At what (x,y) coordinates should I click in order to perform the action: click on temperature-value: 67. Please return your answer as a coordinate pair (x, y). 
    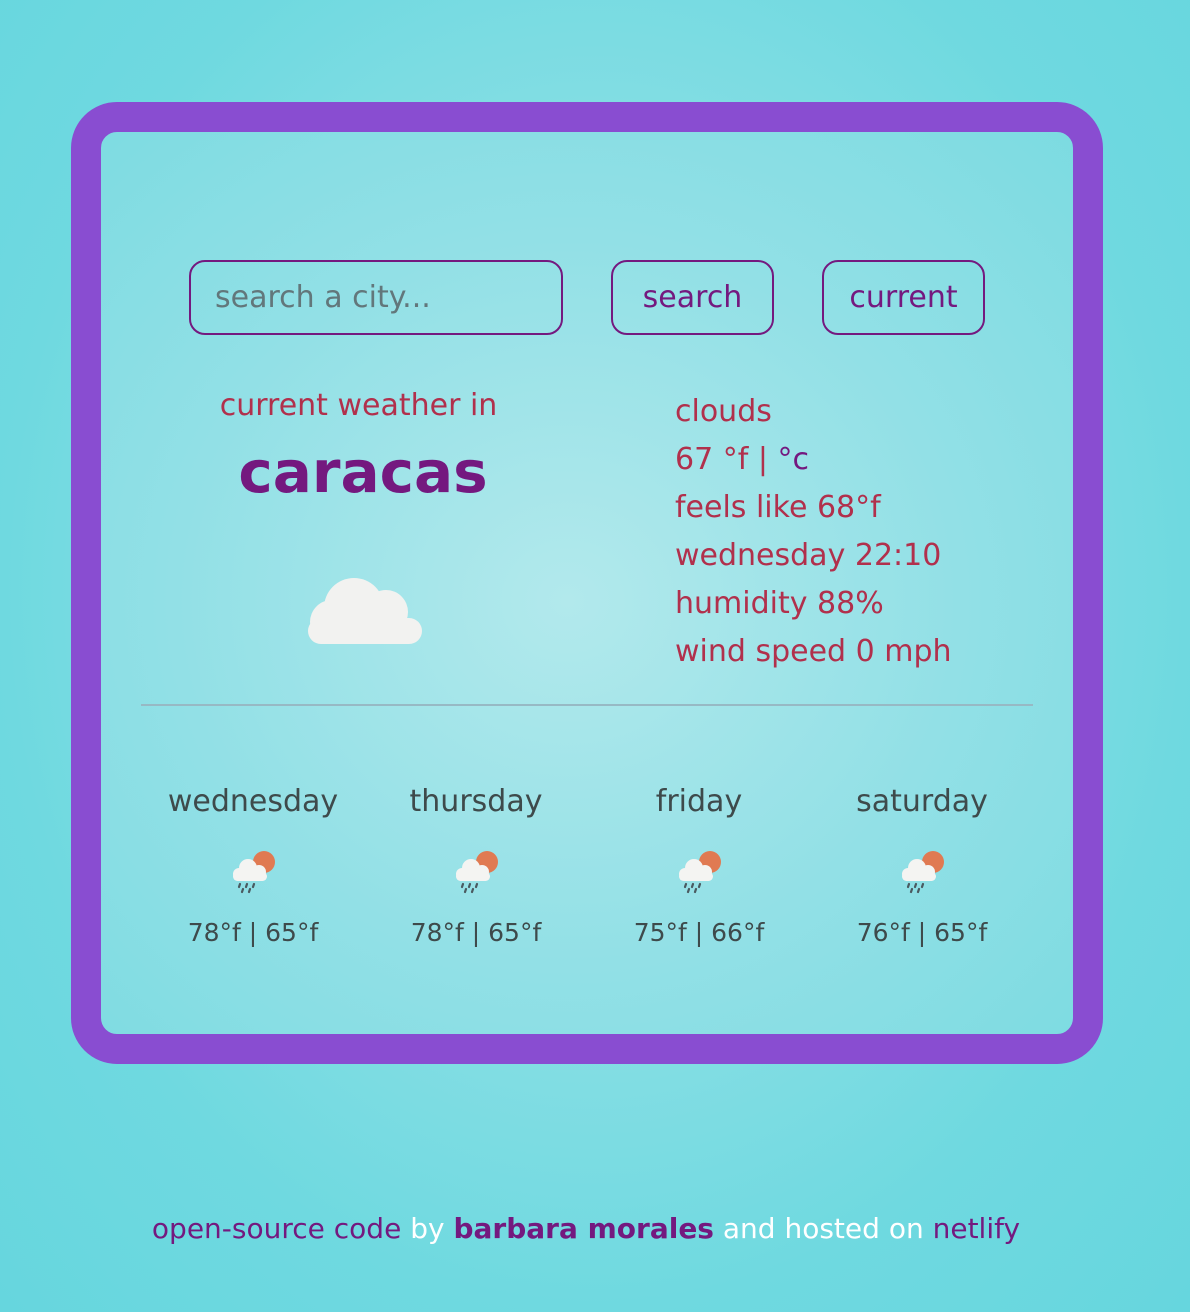
    Looking at the image, I should click on (694, 459).